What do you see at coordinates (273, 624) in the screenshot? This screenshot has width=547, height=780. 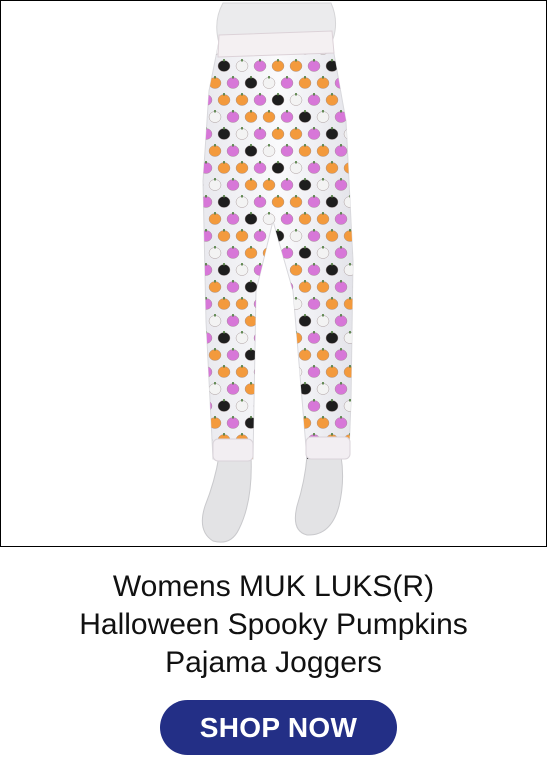 I see `product-title-line-2: Halloween Spooky Pumpkins` at bounding box center [273, 624].